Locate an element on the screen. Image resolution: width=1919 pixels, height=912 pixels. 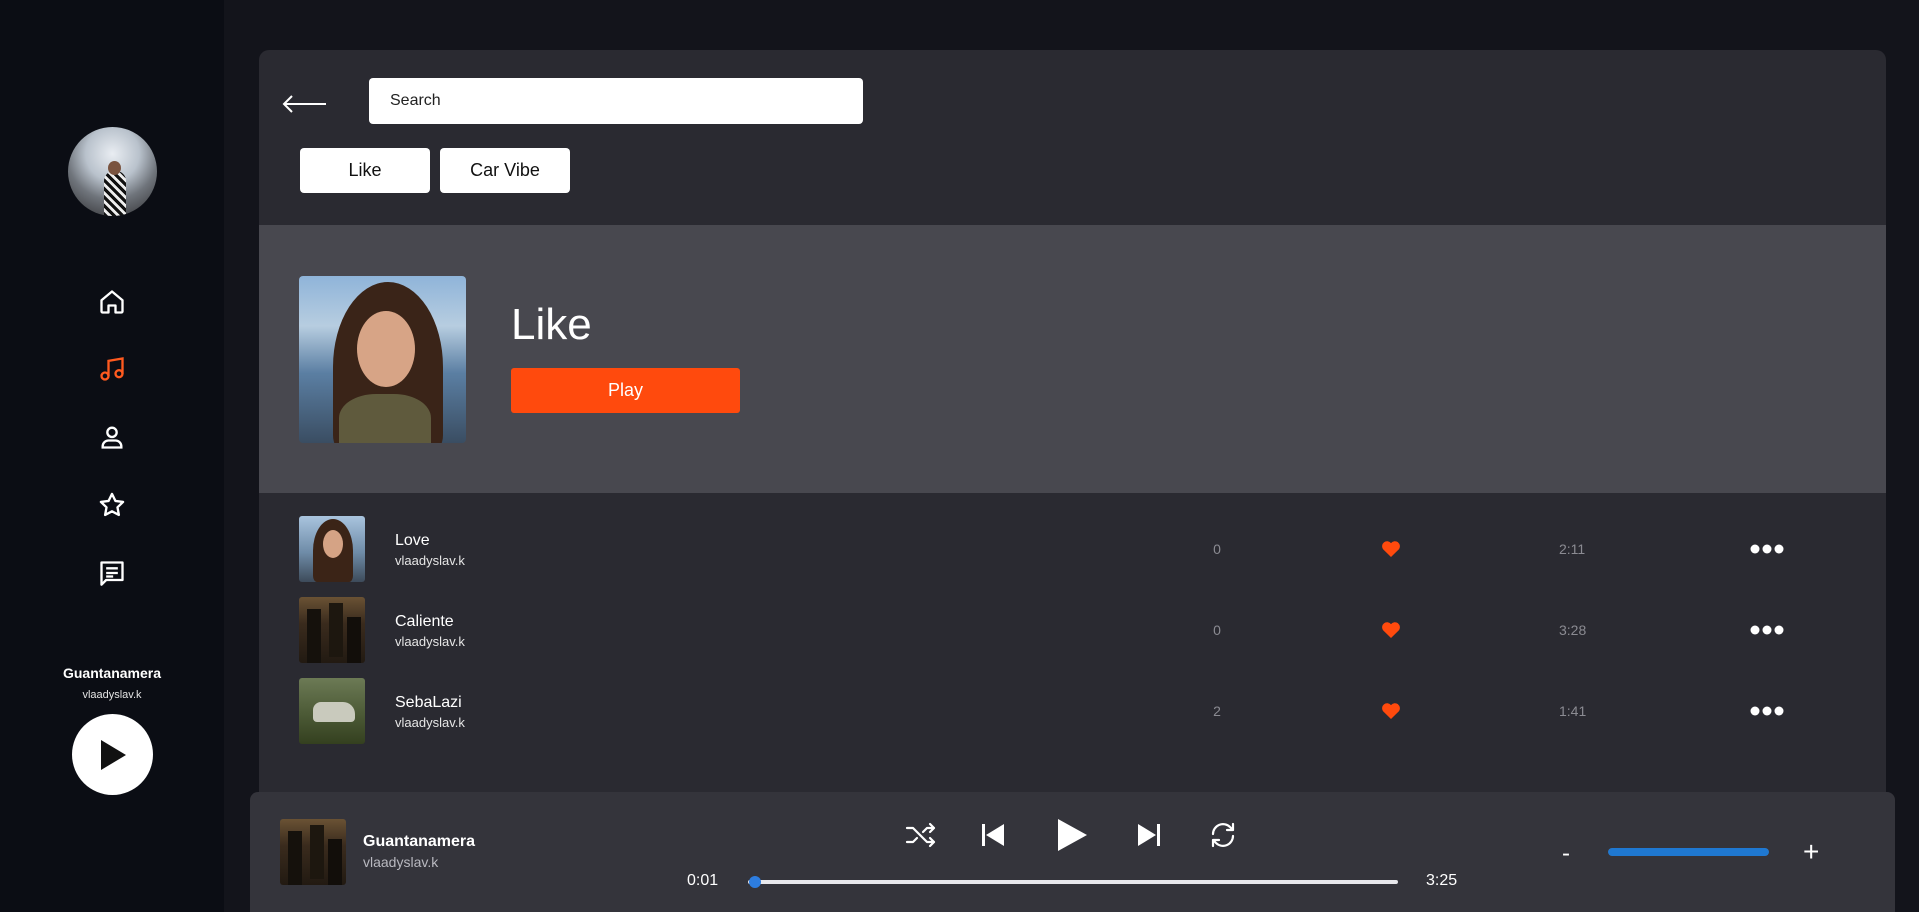
track-duration: 1:41 is located at coordinates (1573, 711).